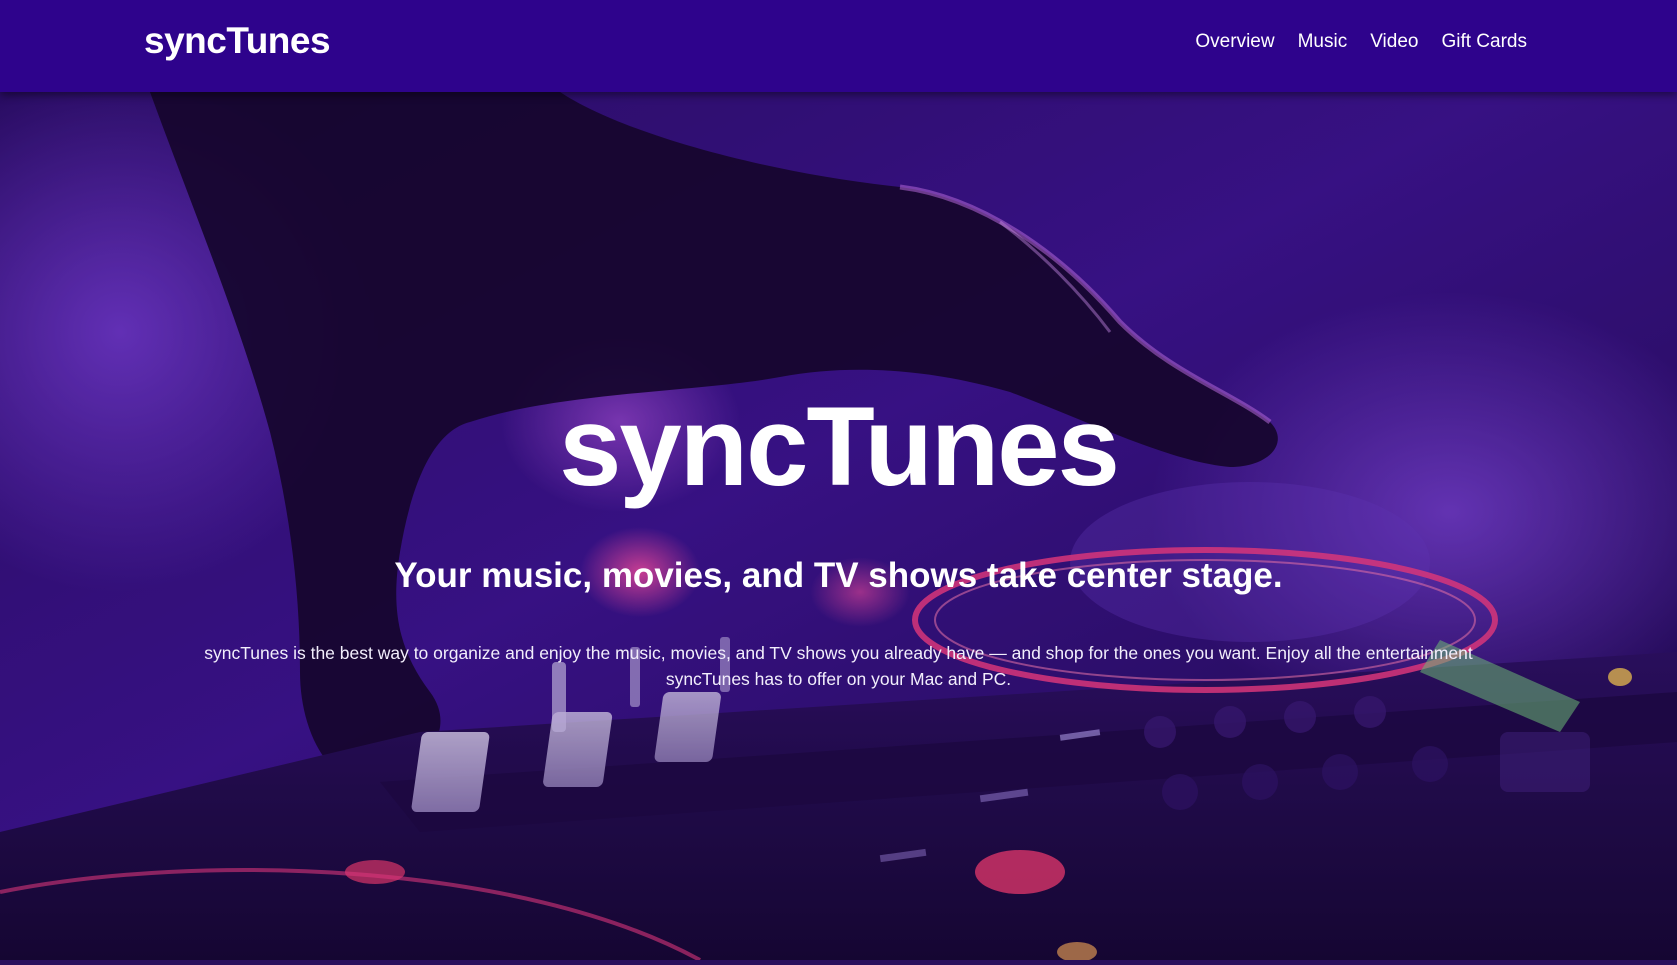 This screenshot has width=1677, height=965. I want to click on brand-logo: syncTunes, so click(237, 41).